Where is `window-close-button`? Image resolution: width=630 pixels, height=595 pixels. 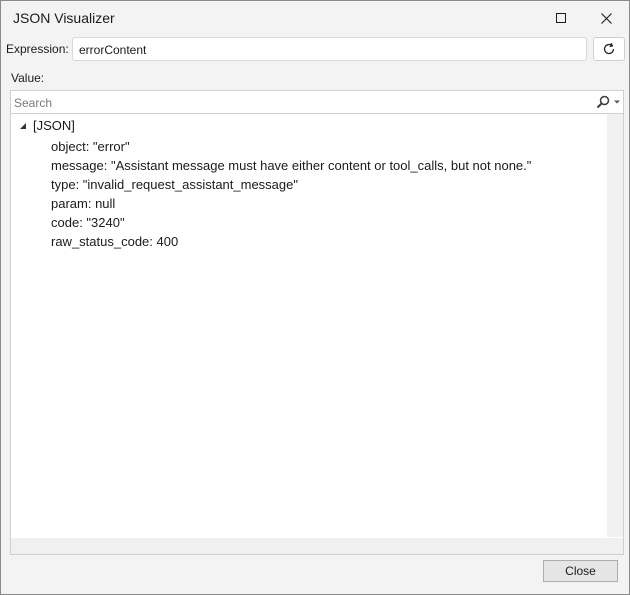
window-close-button is located at coordinates (606, 18).